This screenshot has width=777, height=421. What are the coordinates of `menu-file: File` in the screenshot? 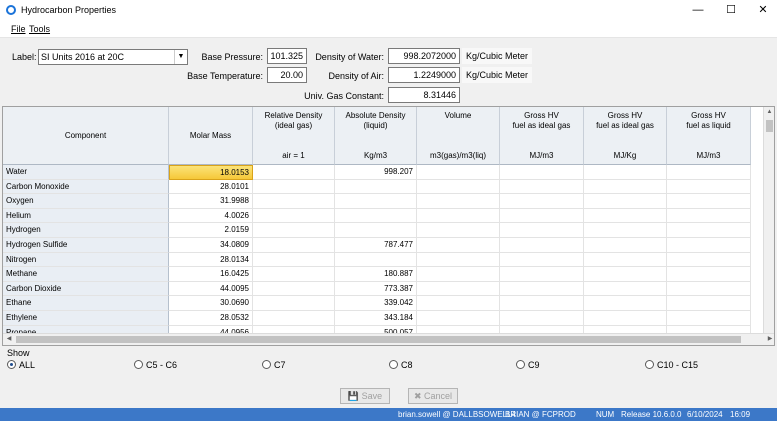 It's located at (18, 29).